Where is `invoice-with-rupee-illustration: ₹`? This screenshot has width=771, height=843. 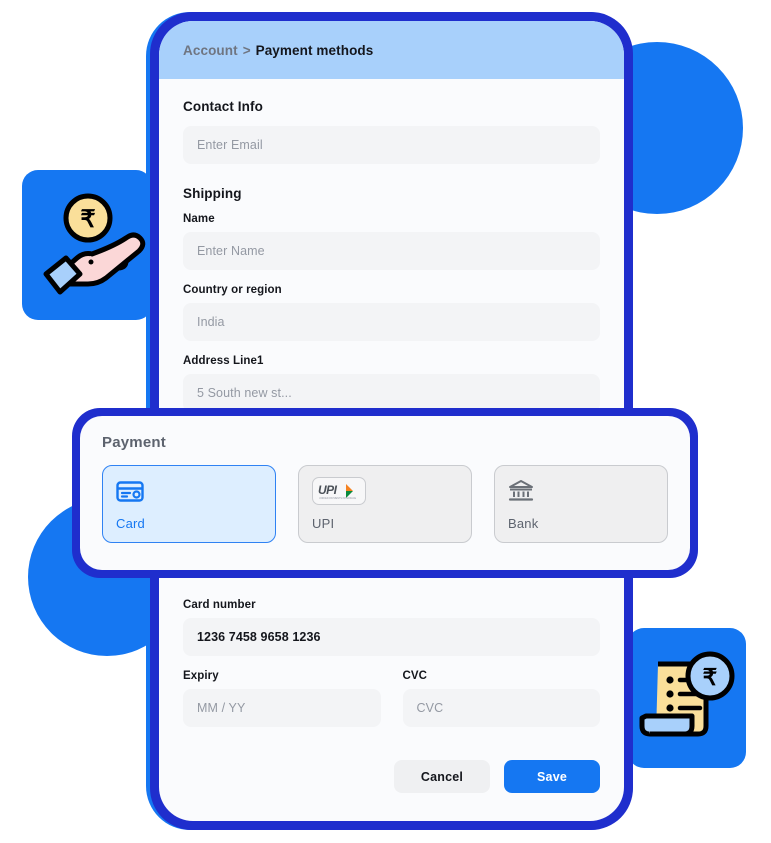 invoice-with-rupee-illustration: ₹ is located at coordinates (687, 698).